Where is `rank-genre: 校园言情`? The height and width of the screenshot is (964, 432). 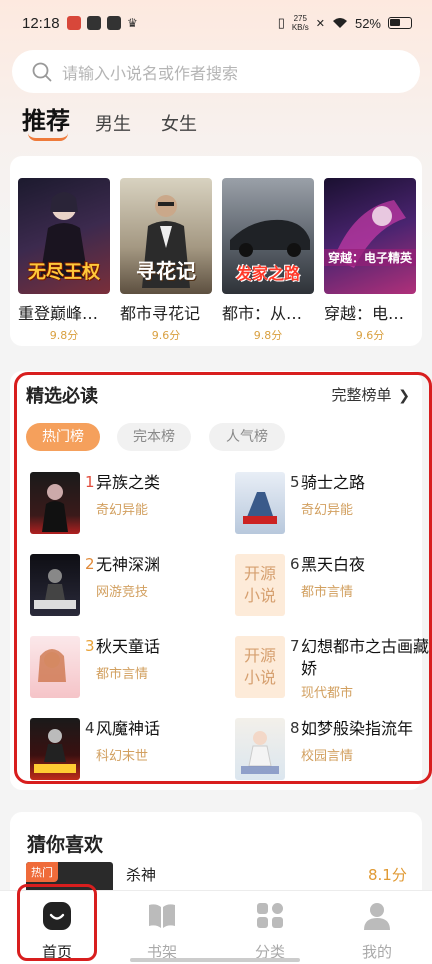
rank-genre: 校园言情 is located at coordinates (327, 756).